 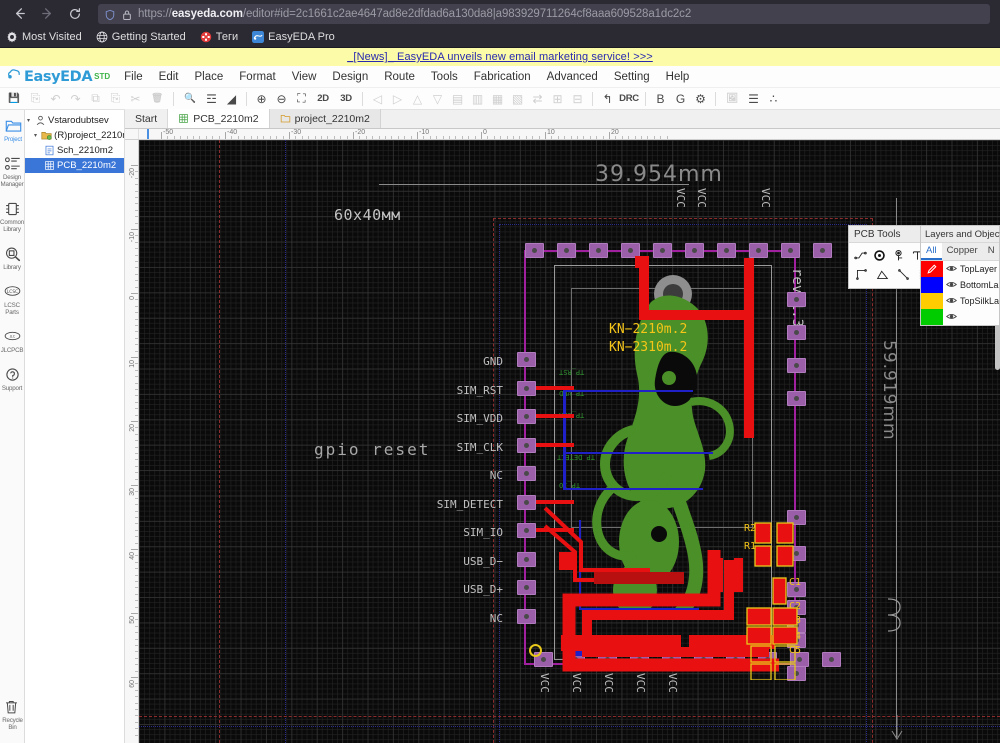 What do you see at coordinates (325, 118) in the screenshot?
I see `tab-project-2210m2: project_2210m2` at bounding box center [325, 118].